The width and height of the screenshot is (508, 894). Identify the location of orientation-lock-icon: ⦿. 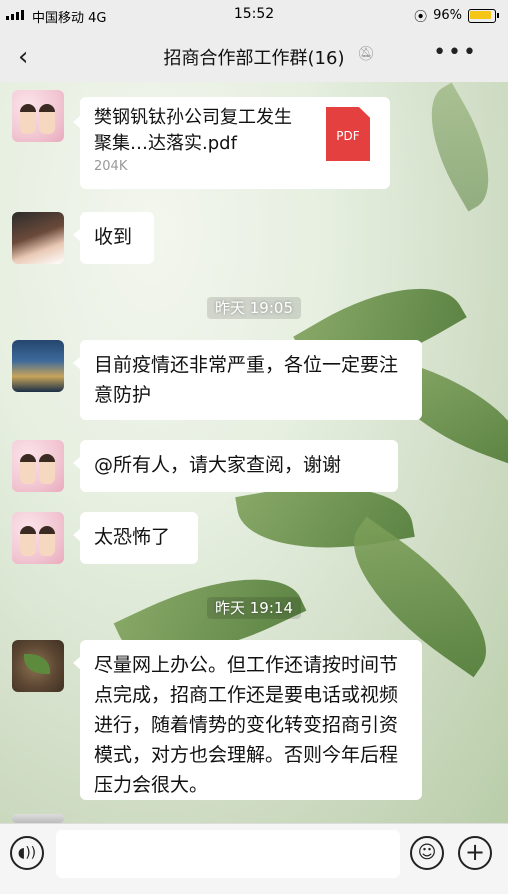
(421, 17).